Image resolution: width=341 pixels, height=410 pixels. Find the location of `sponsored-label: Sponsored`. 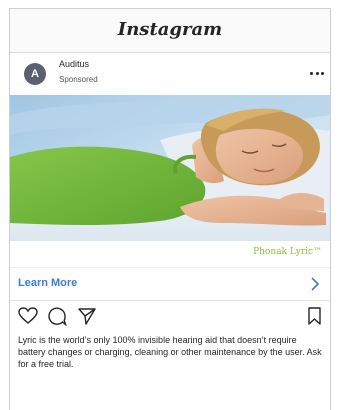

sponsored-label: Sponsored is located at coordinates (78, 79).